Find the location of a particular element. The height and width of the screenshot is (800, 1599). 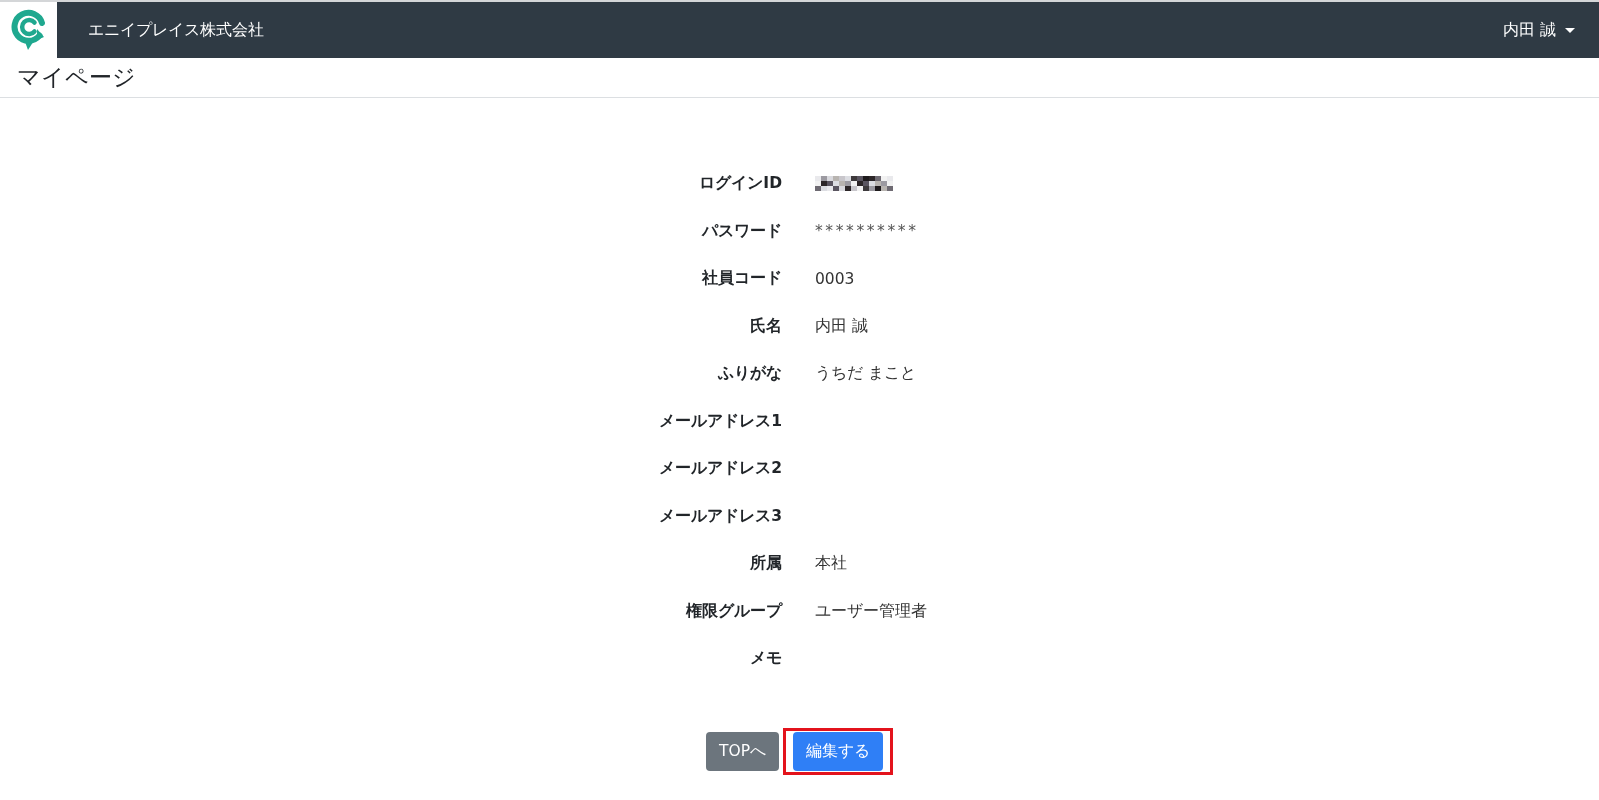

field-label: ログインID is located at coordinates (740, 184).